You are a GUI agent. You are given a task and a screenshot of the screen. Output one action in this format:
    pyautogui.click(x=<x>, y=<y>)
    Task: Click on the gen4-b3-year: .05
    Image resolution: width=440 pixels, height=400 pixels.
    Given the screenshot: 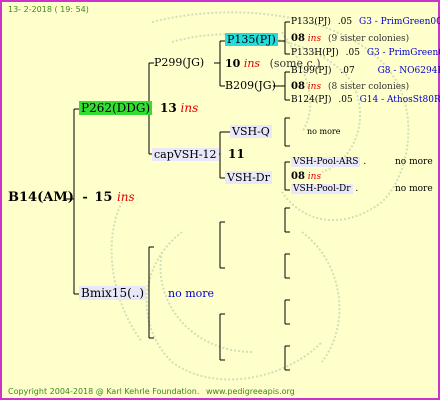 What is the action you would take?
    pyautogui.click(x=345, y=100)
    